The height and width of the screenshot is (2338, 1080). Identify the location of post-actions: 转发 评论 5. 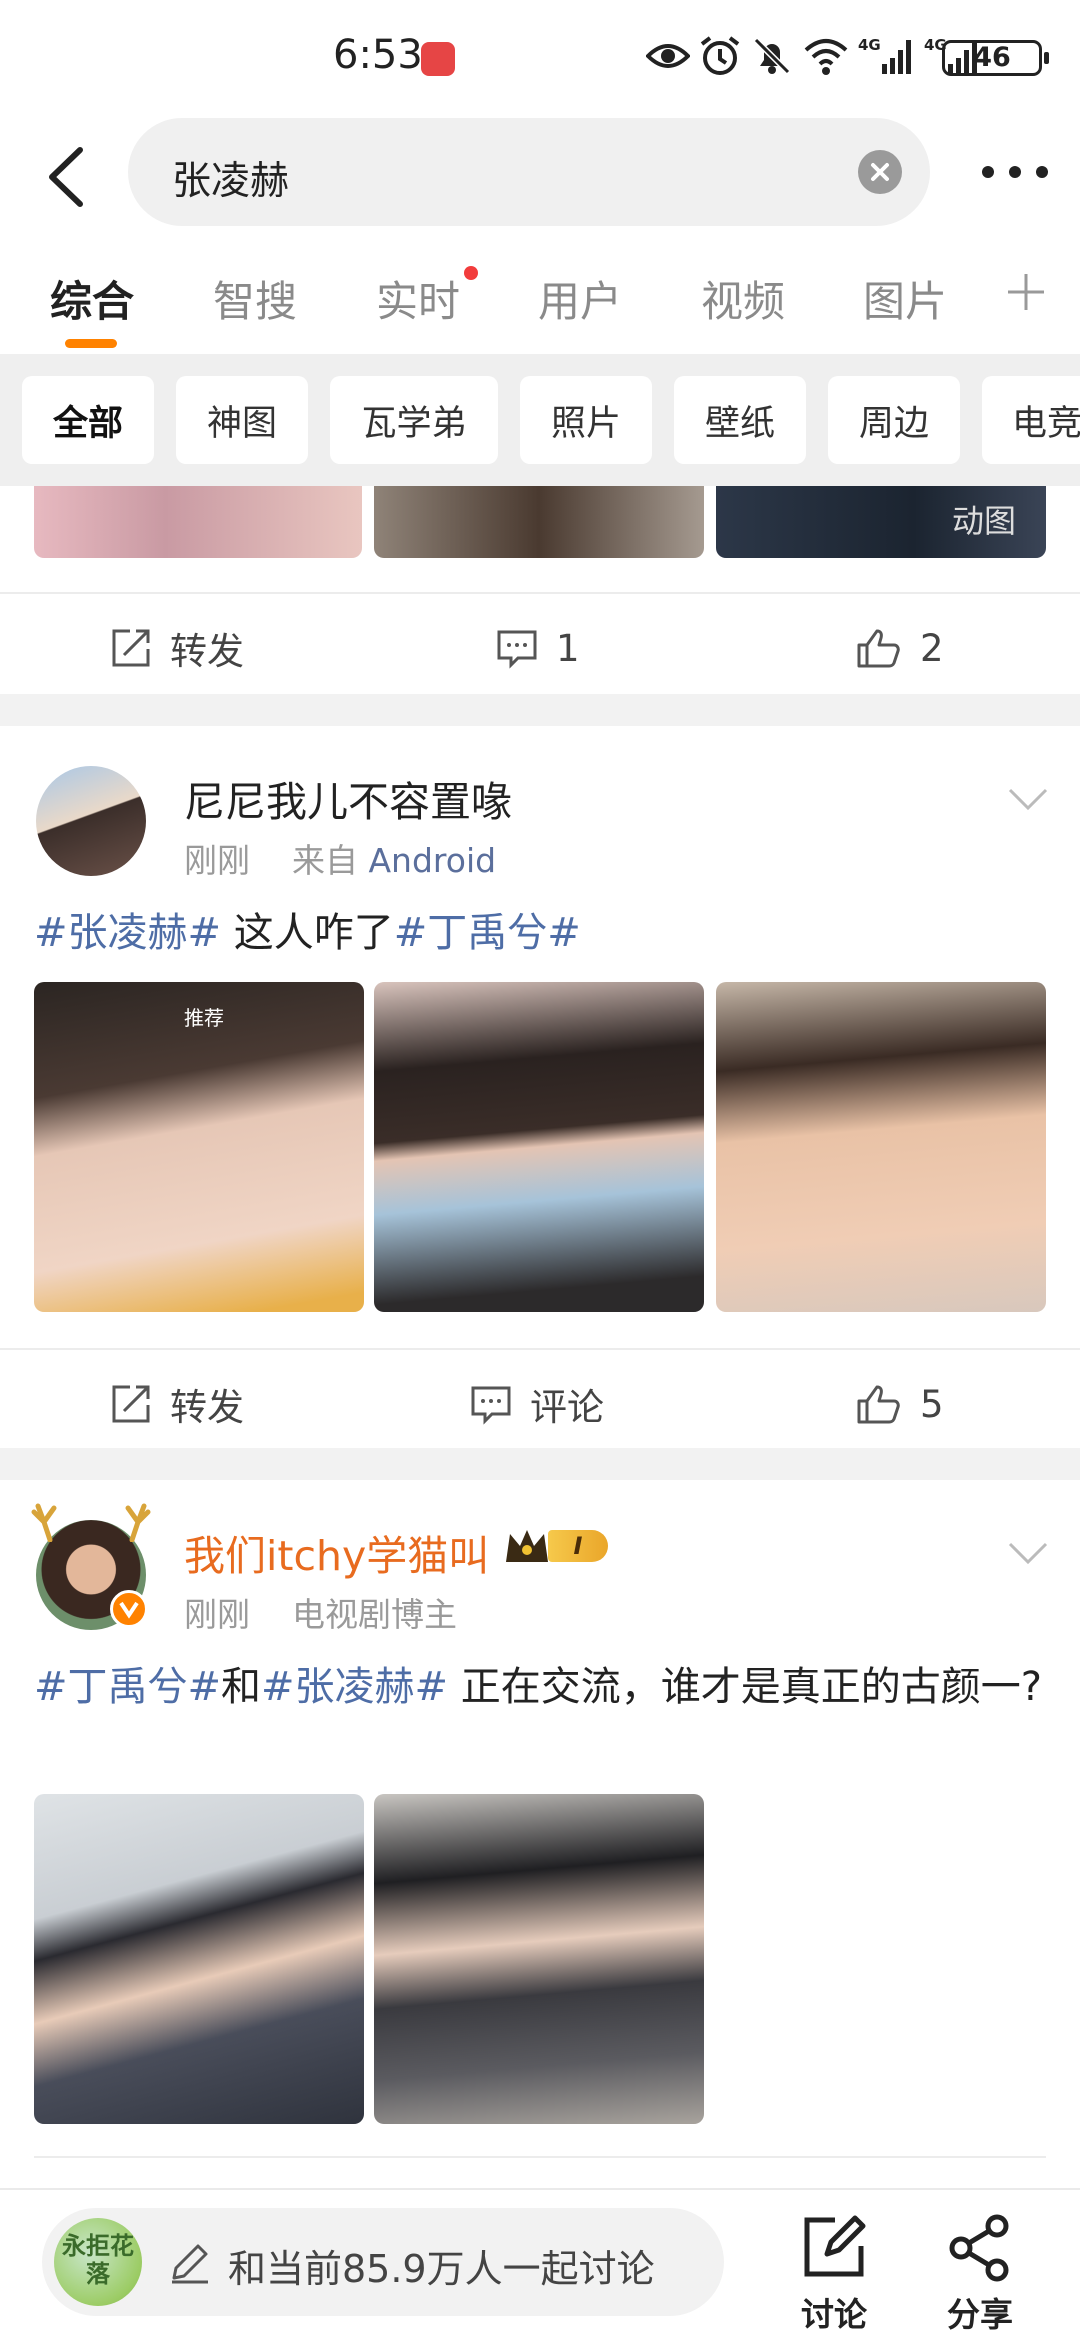
(540, 1403).